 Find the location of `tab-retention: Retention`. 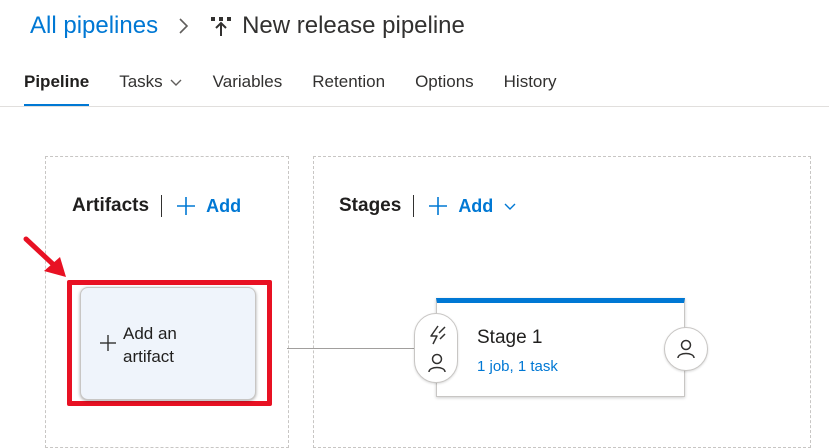

tab-retention: Retention is located at coordinates (348, 82).